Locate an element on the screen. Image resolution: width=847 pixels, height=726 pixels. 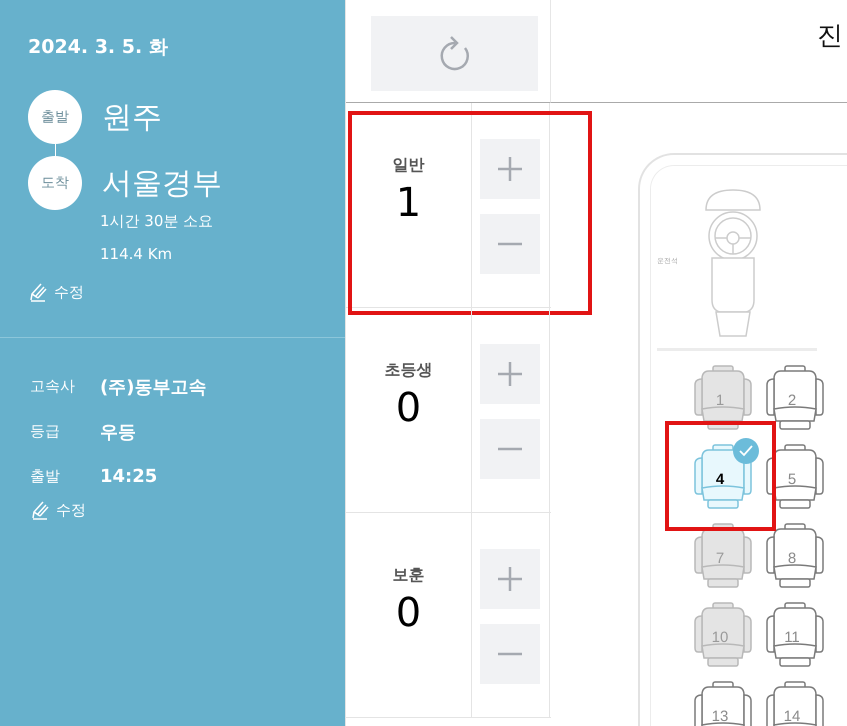
seat: 10 is located at coordinates (726, 632).